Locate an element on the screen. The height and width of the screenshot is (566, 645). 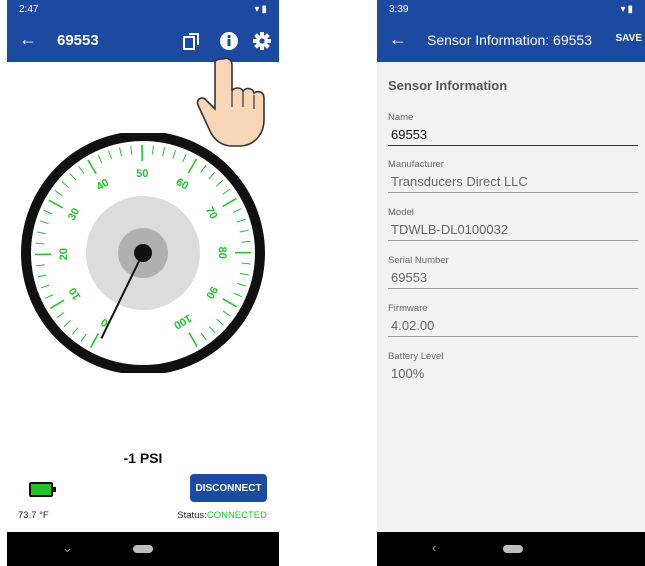
name-field: Name is located at coordinates (513, 129).